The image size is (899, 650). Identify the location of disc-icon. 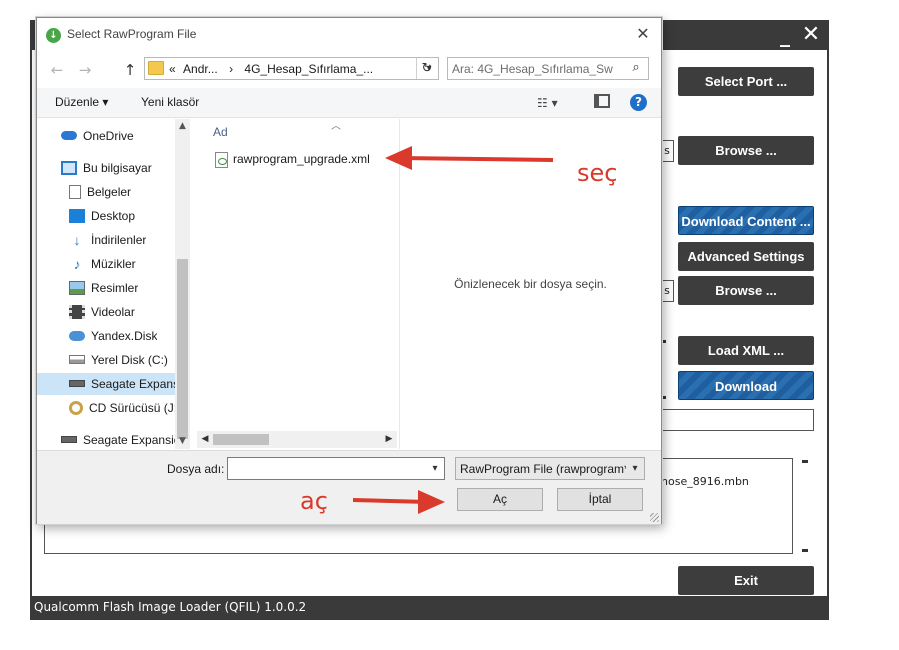
(76, 407).